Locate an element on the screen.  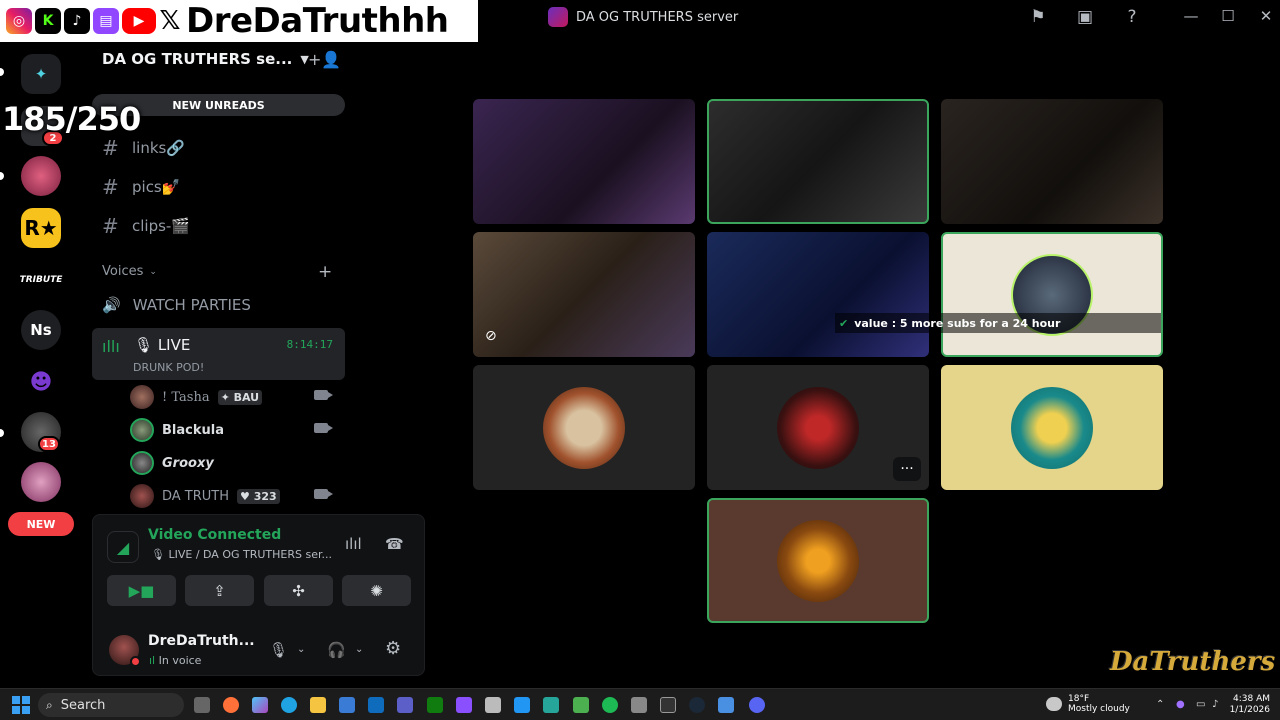
disconnect-icon: ☎ is located at coordinates (394, 544).